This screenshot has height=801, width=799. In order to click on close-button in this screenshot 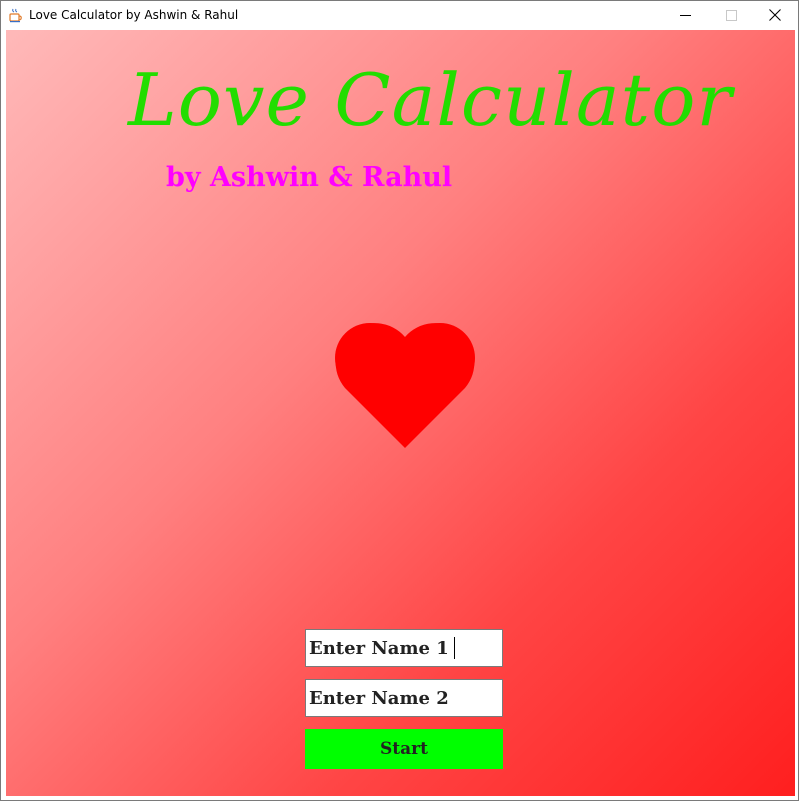, I will do `click(775, 15)`.